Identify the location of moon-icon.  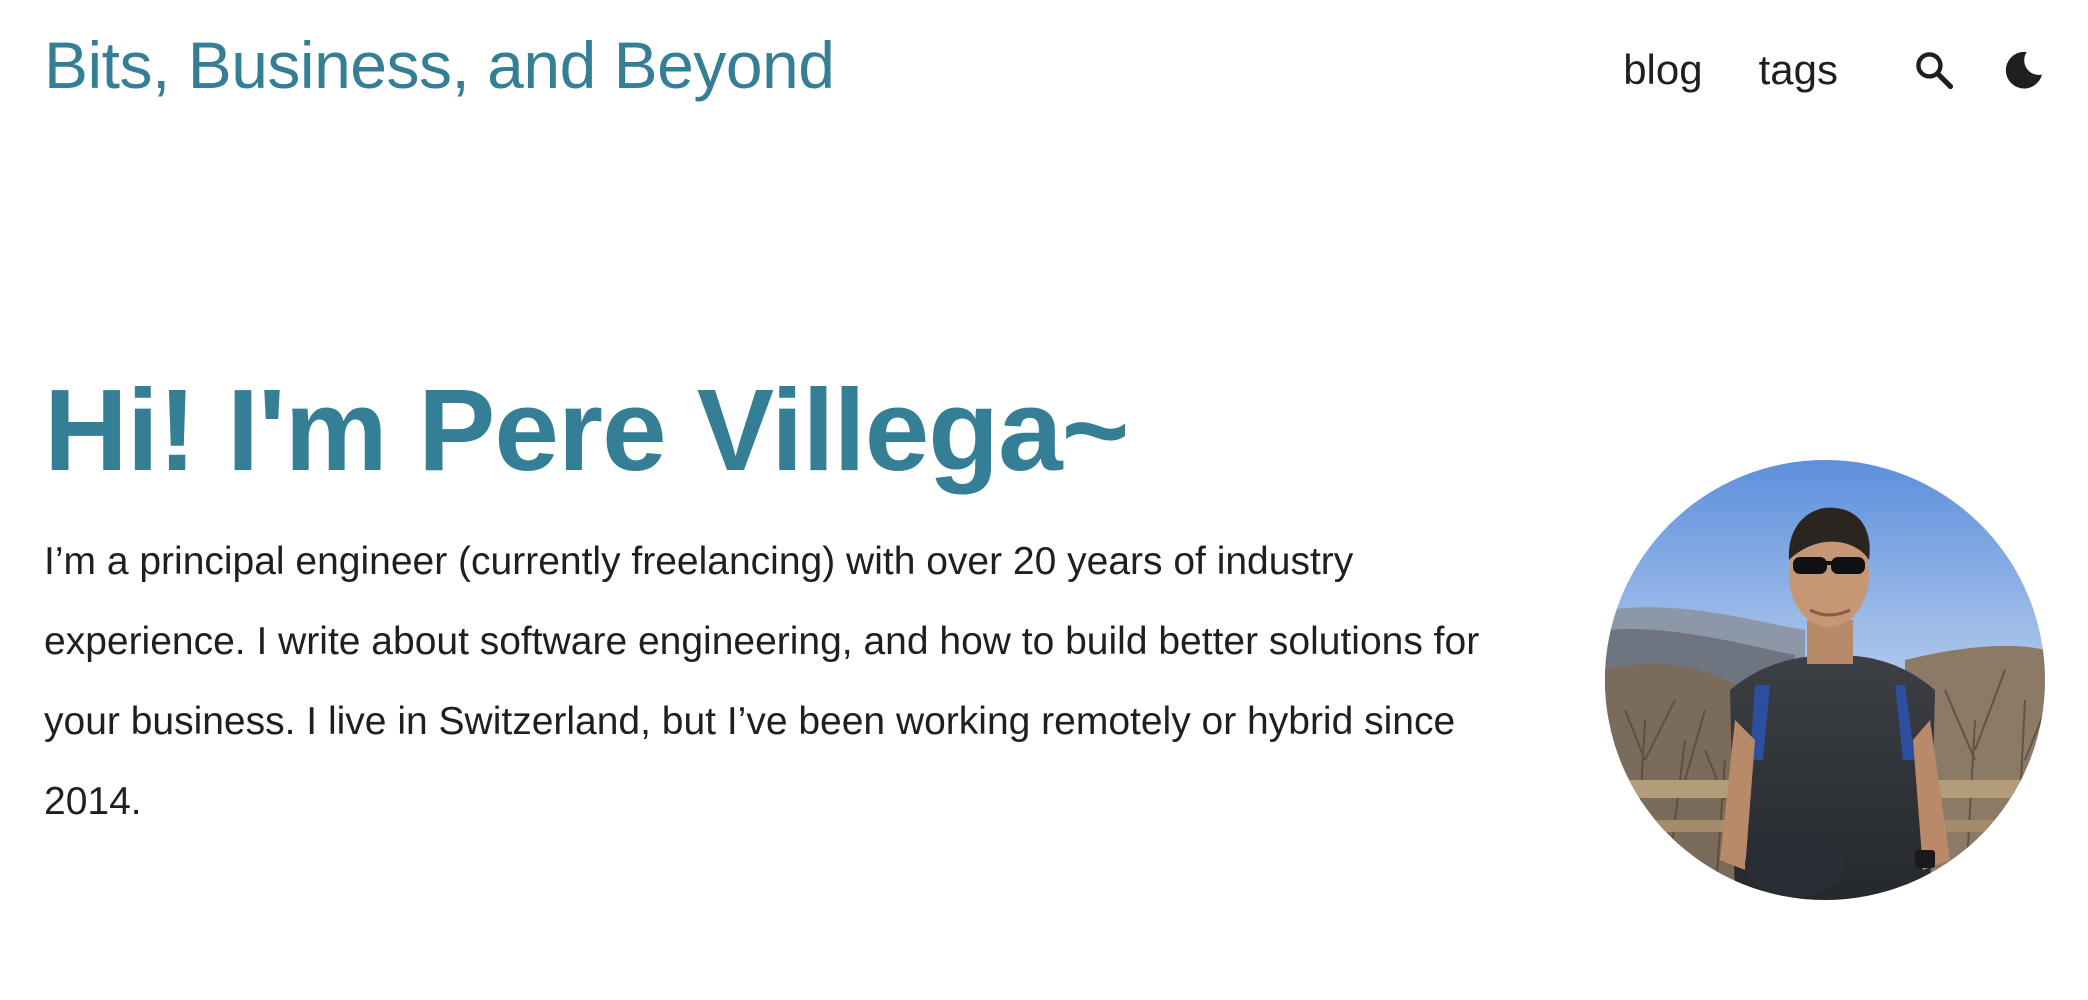
(2023, 70).